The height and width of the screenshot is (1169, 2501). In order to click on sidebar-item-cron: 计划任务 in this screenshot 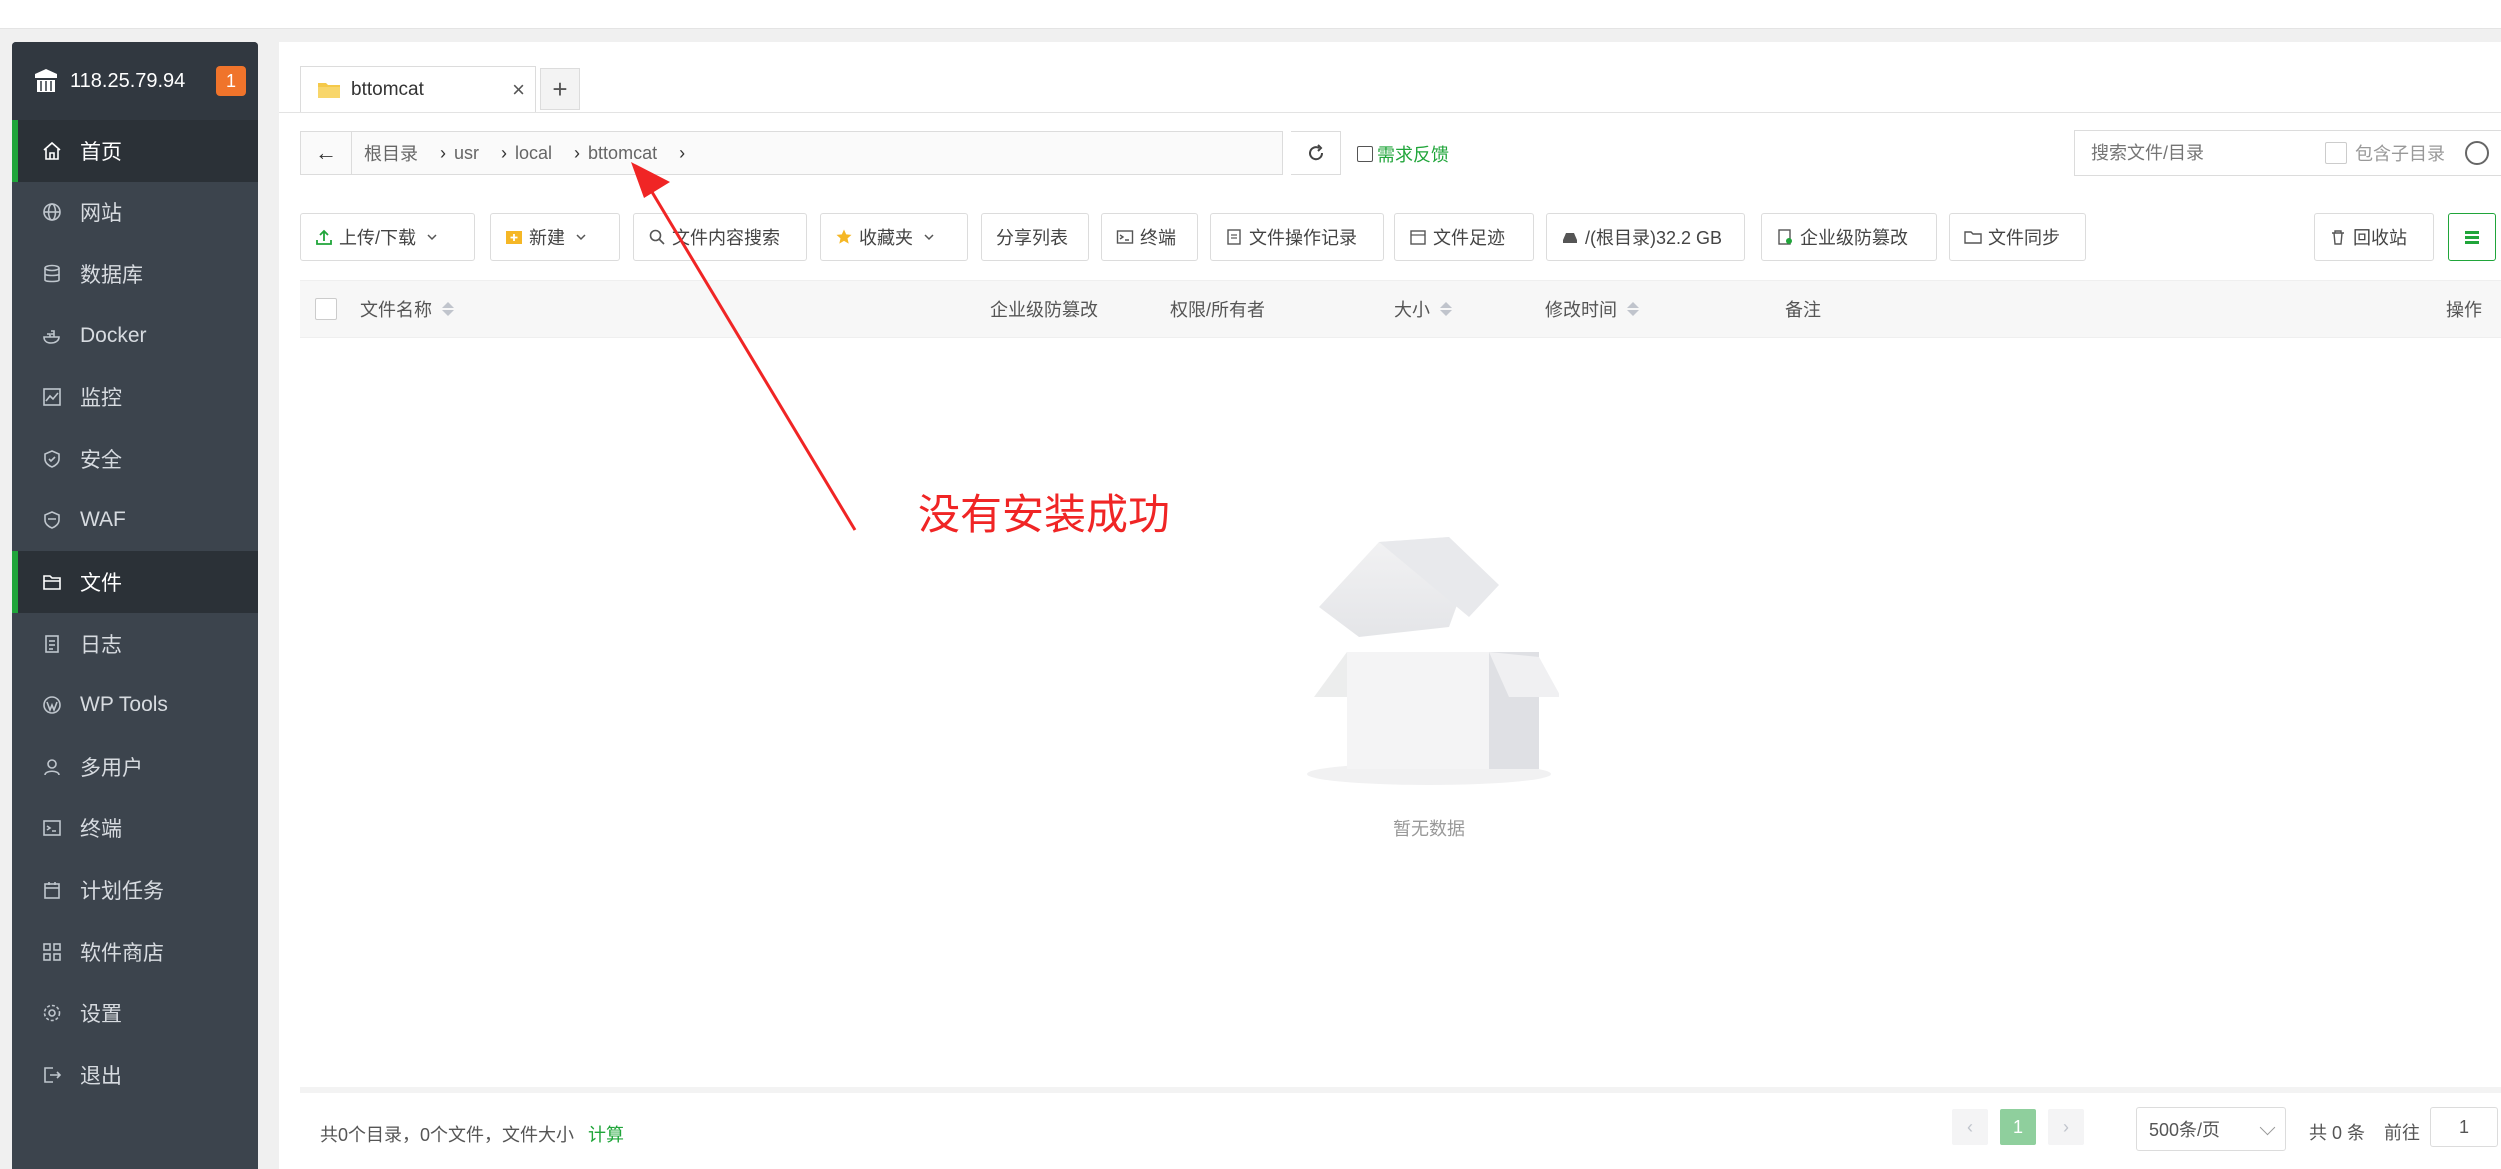, I will do `click(135, 890)`.